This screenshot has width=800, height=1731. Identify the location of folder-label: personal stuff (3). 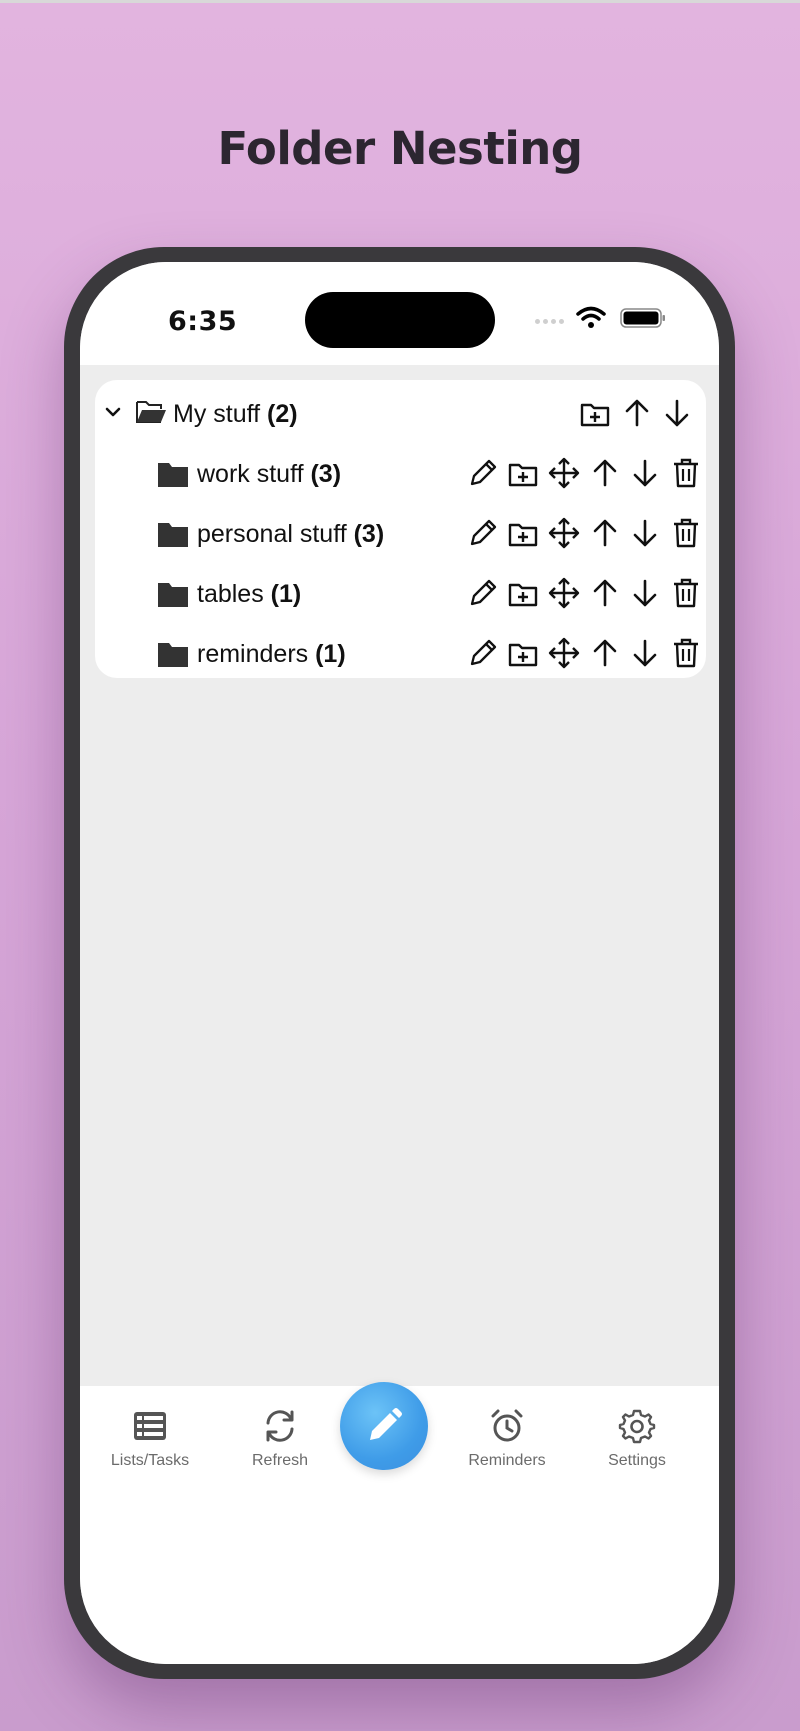
(291, 534).